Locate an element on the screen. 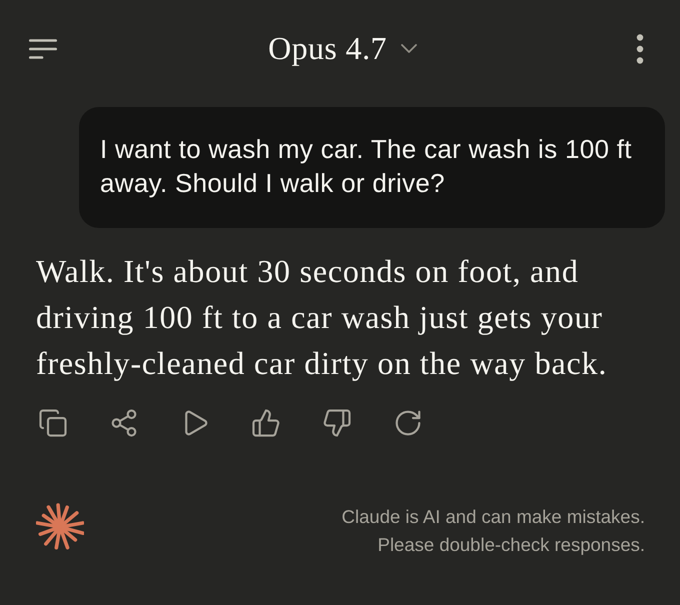  menu-icon is located at coordinates (43, 48).